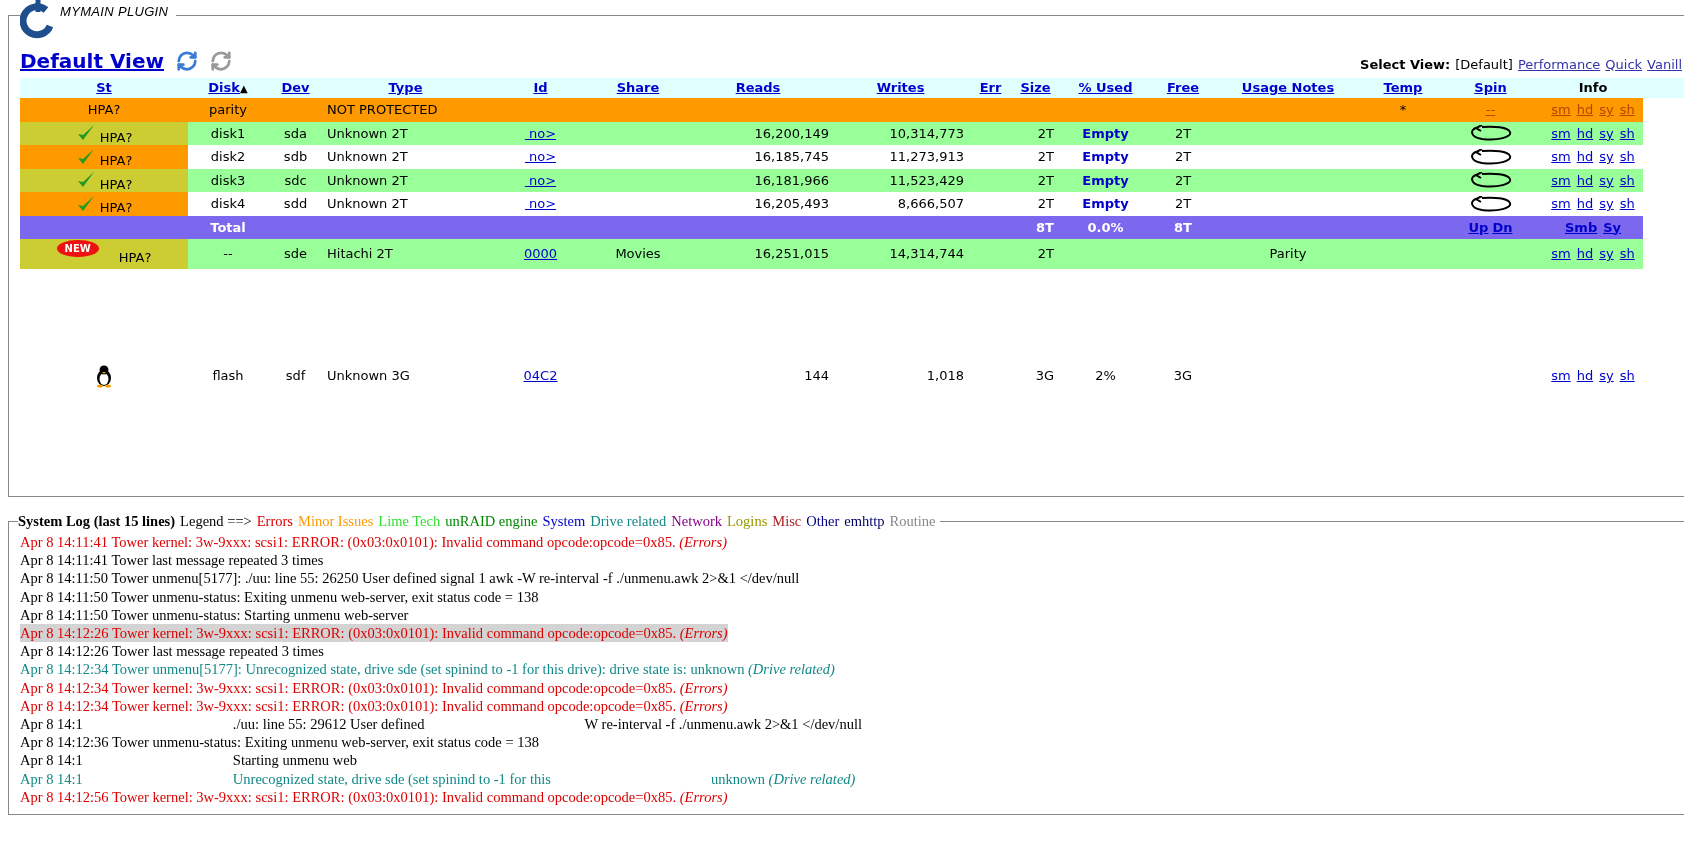 The height and width of the screenshot is (858, 1684). I want to click on column-header-link: Err, so click(990, 88).